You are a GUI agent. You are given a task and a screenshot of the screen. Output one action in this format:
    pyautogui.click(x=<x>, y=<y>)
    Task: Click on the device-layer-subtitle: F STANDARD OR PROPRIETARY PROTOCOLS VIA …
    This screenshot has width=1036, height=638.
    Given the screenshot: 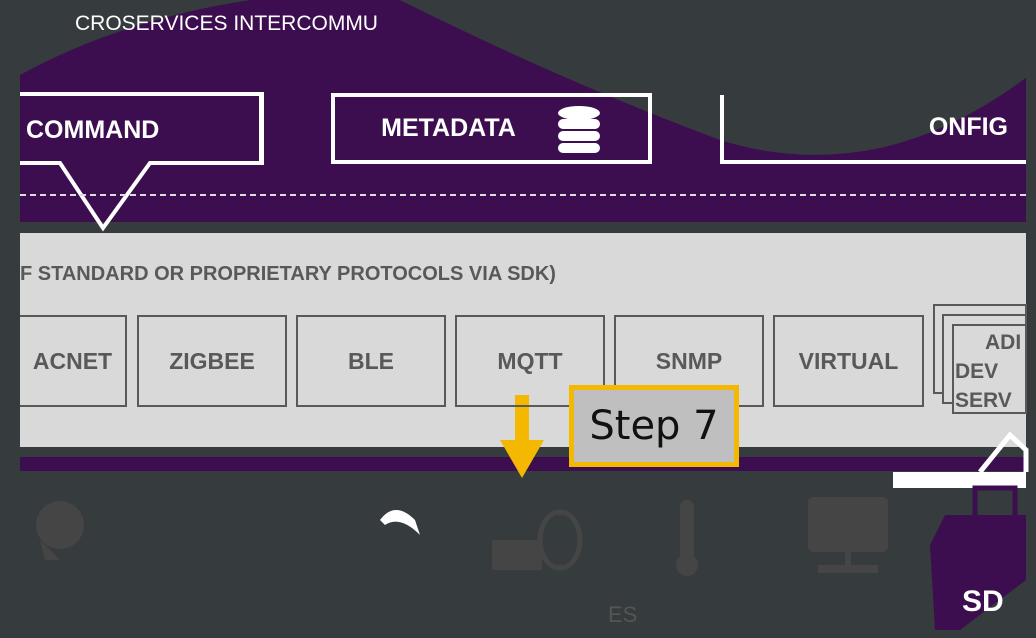 What is the action you would take?
    pyautogui.click(x=288, y=274)
    